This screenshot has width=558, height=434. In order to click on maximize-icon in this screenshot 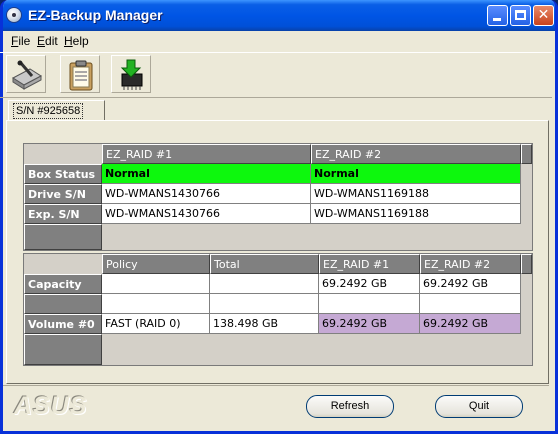, I will do `click(520, 15)`.